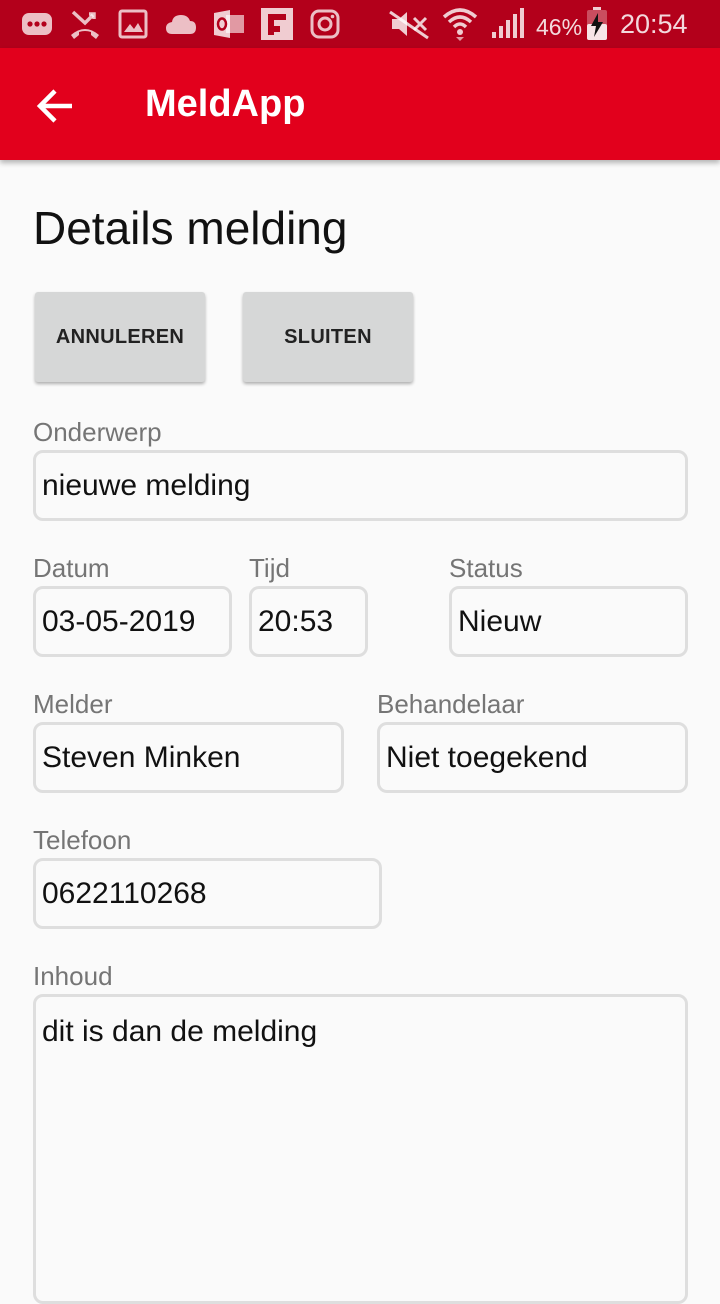  Describe the element at coordinates (225, 104) in the screenshot. I see `app-title: MeldApp` at that location.